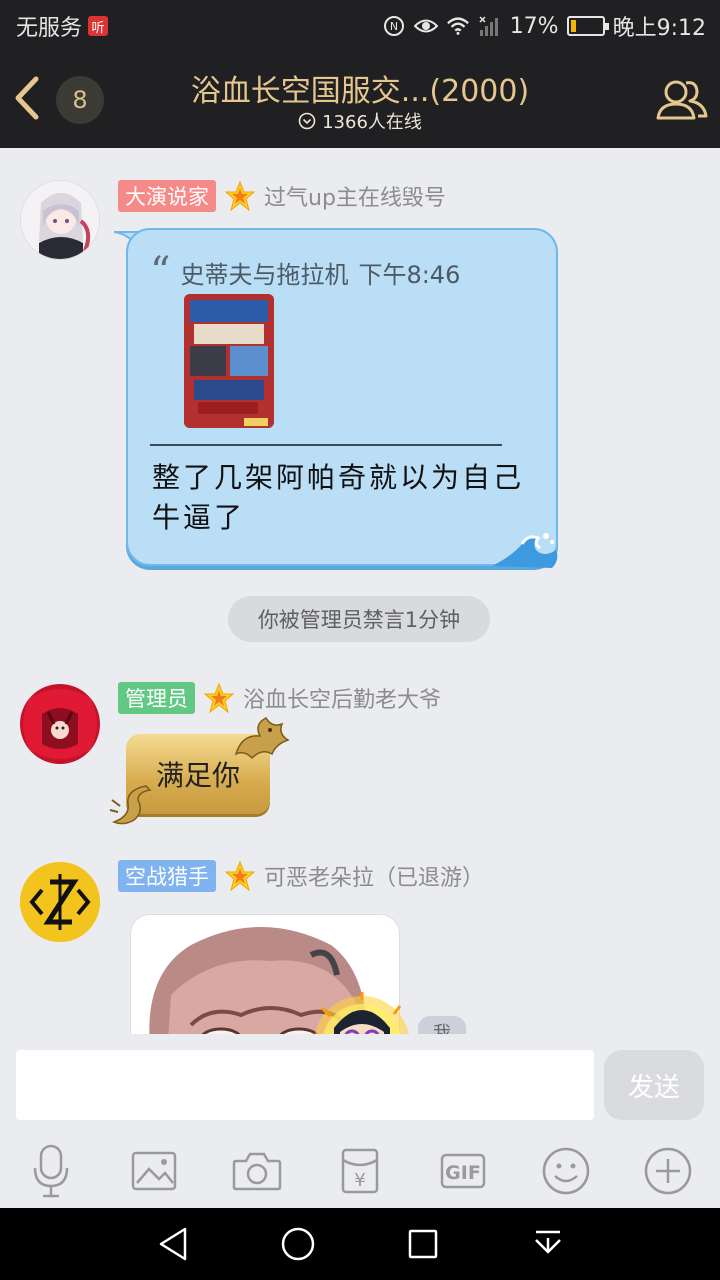  What do you see at coordinates (197, 775) in the screenshot?
I see `message-text: 满足你` at bounding box center [197, 775].